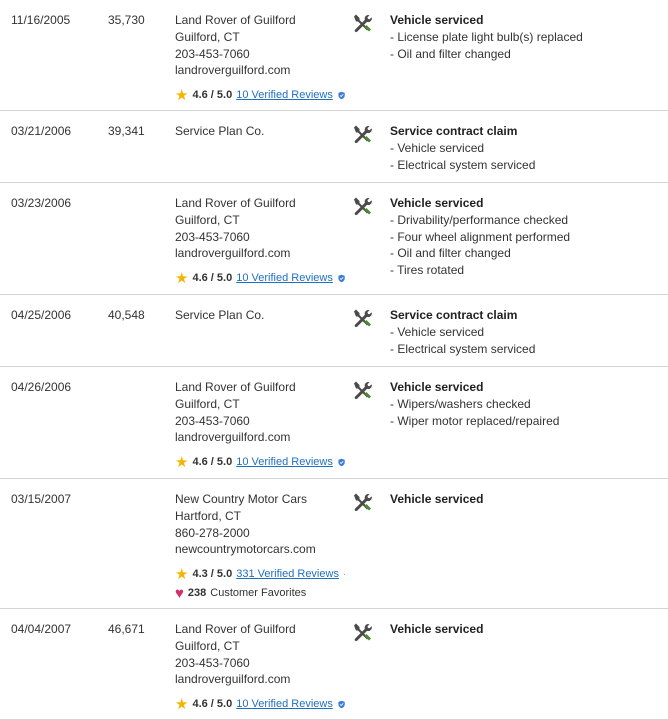 The height and width of the screenshot is (720, 668). I want to click on record-date: 04/26/2006, so click(41, 387).